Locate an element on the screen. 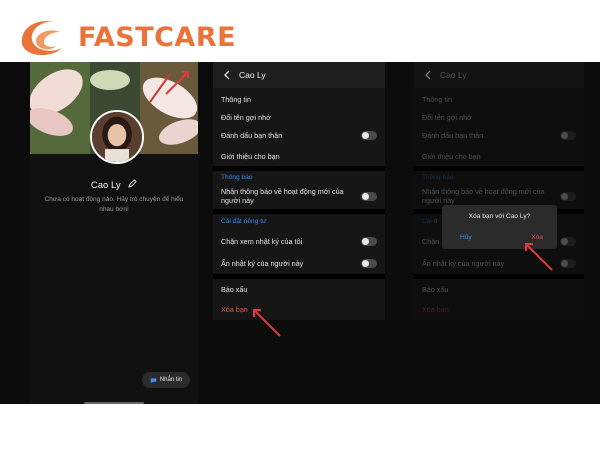 The image size is (600, 450). dialog-question: Xóa bạn với Cao Ly? is located at coordinates (499, 216).